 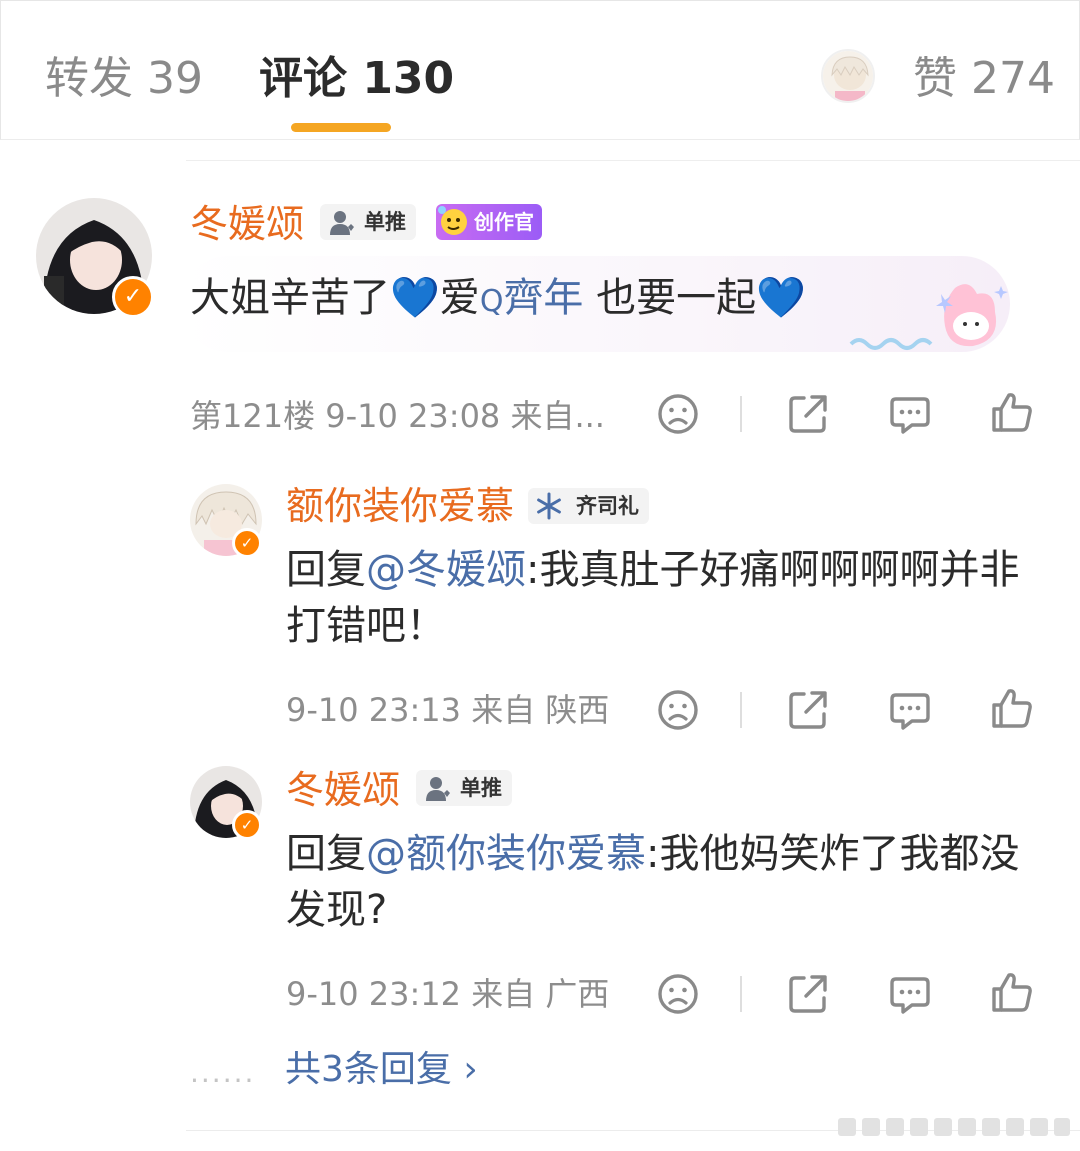 What do you see at coordinates (607, 506) in the screenshot?
I see `fan-badge-label: 齐司礼` at bounding box center [607, 506].